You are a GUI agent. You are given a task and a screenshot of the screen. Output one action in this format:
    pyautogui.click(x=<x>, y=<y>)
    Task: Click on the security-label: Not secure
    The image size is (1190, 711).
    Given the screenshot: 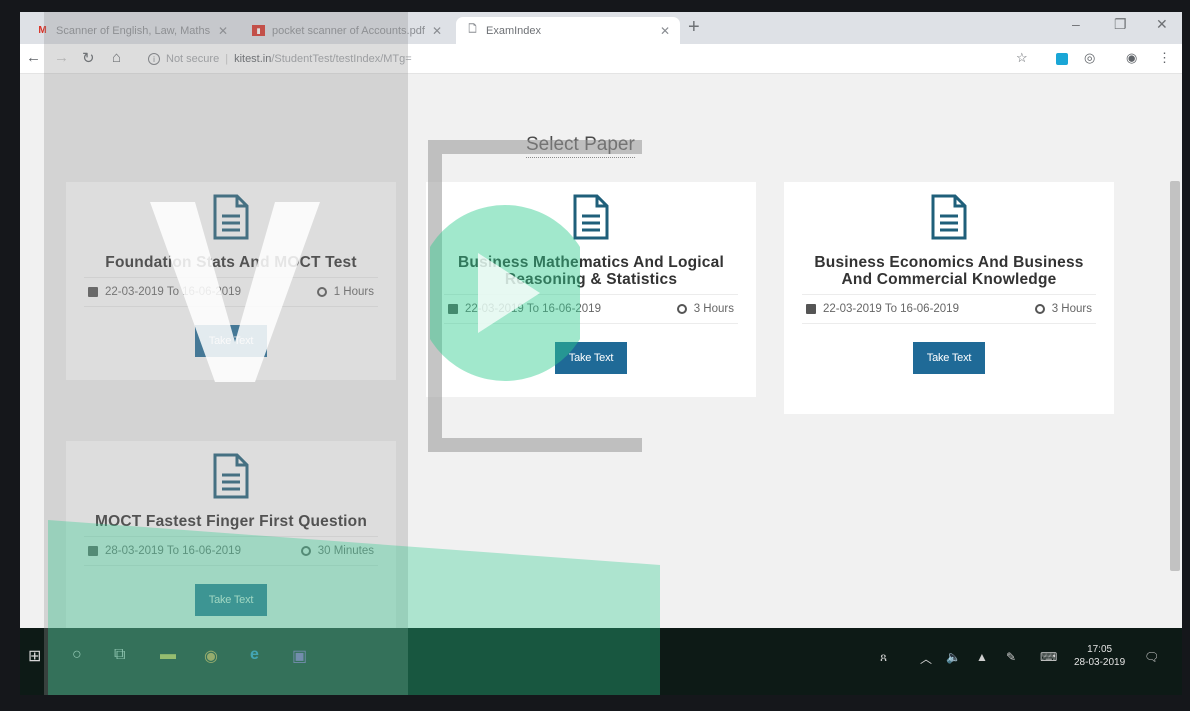 What is the action you would take?
    pyautogui.click(x=193, y=59)
    